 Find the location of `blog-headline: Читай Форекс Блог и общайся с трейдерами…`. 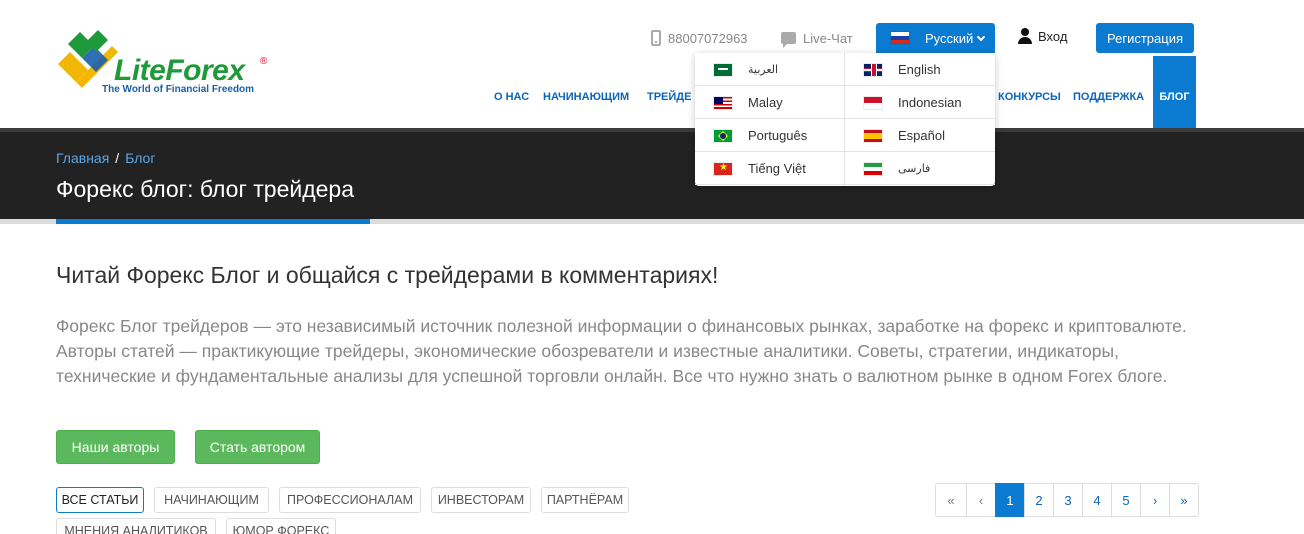

blog-headline: Читай Форекс Блог и общайся с трейдерами… is located at coordinates (387, 275).